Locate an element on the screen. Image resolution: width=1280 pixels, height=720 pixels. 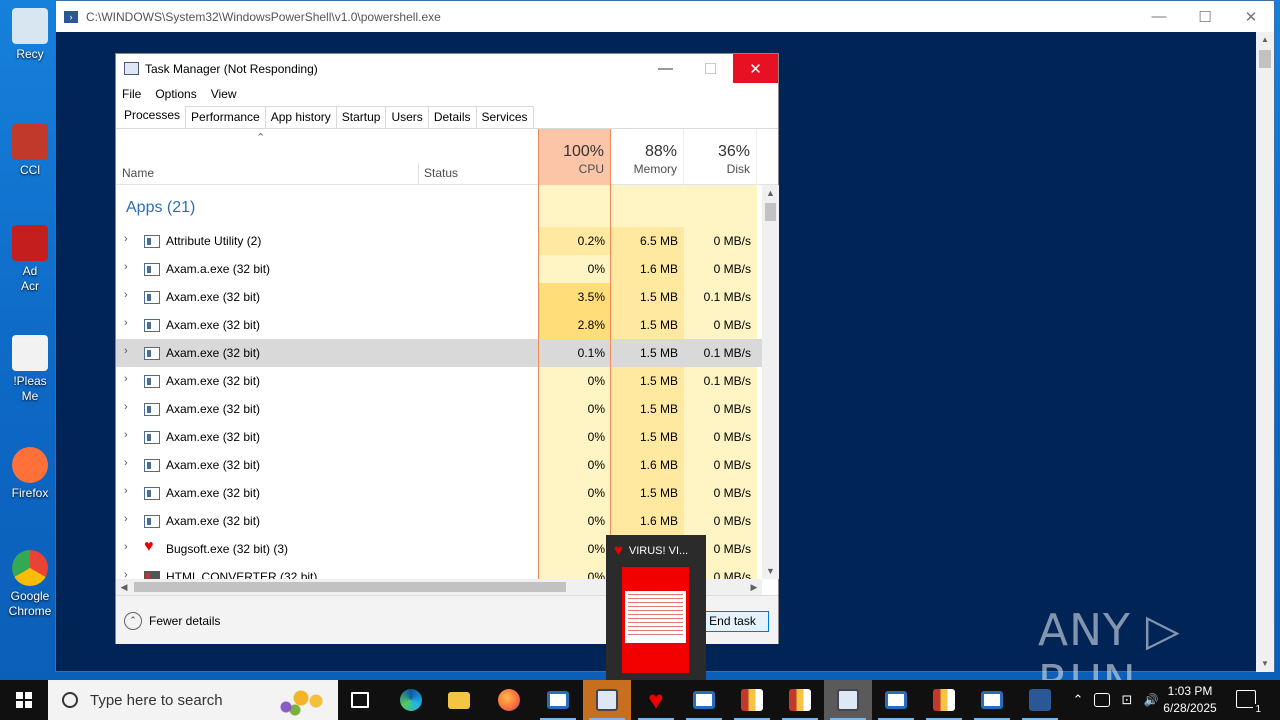
menu-options: Options is located at coordinates (175, 94).